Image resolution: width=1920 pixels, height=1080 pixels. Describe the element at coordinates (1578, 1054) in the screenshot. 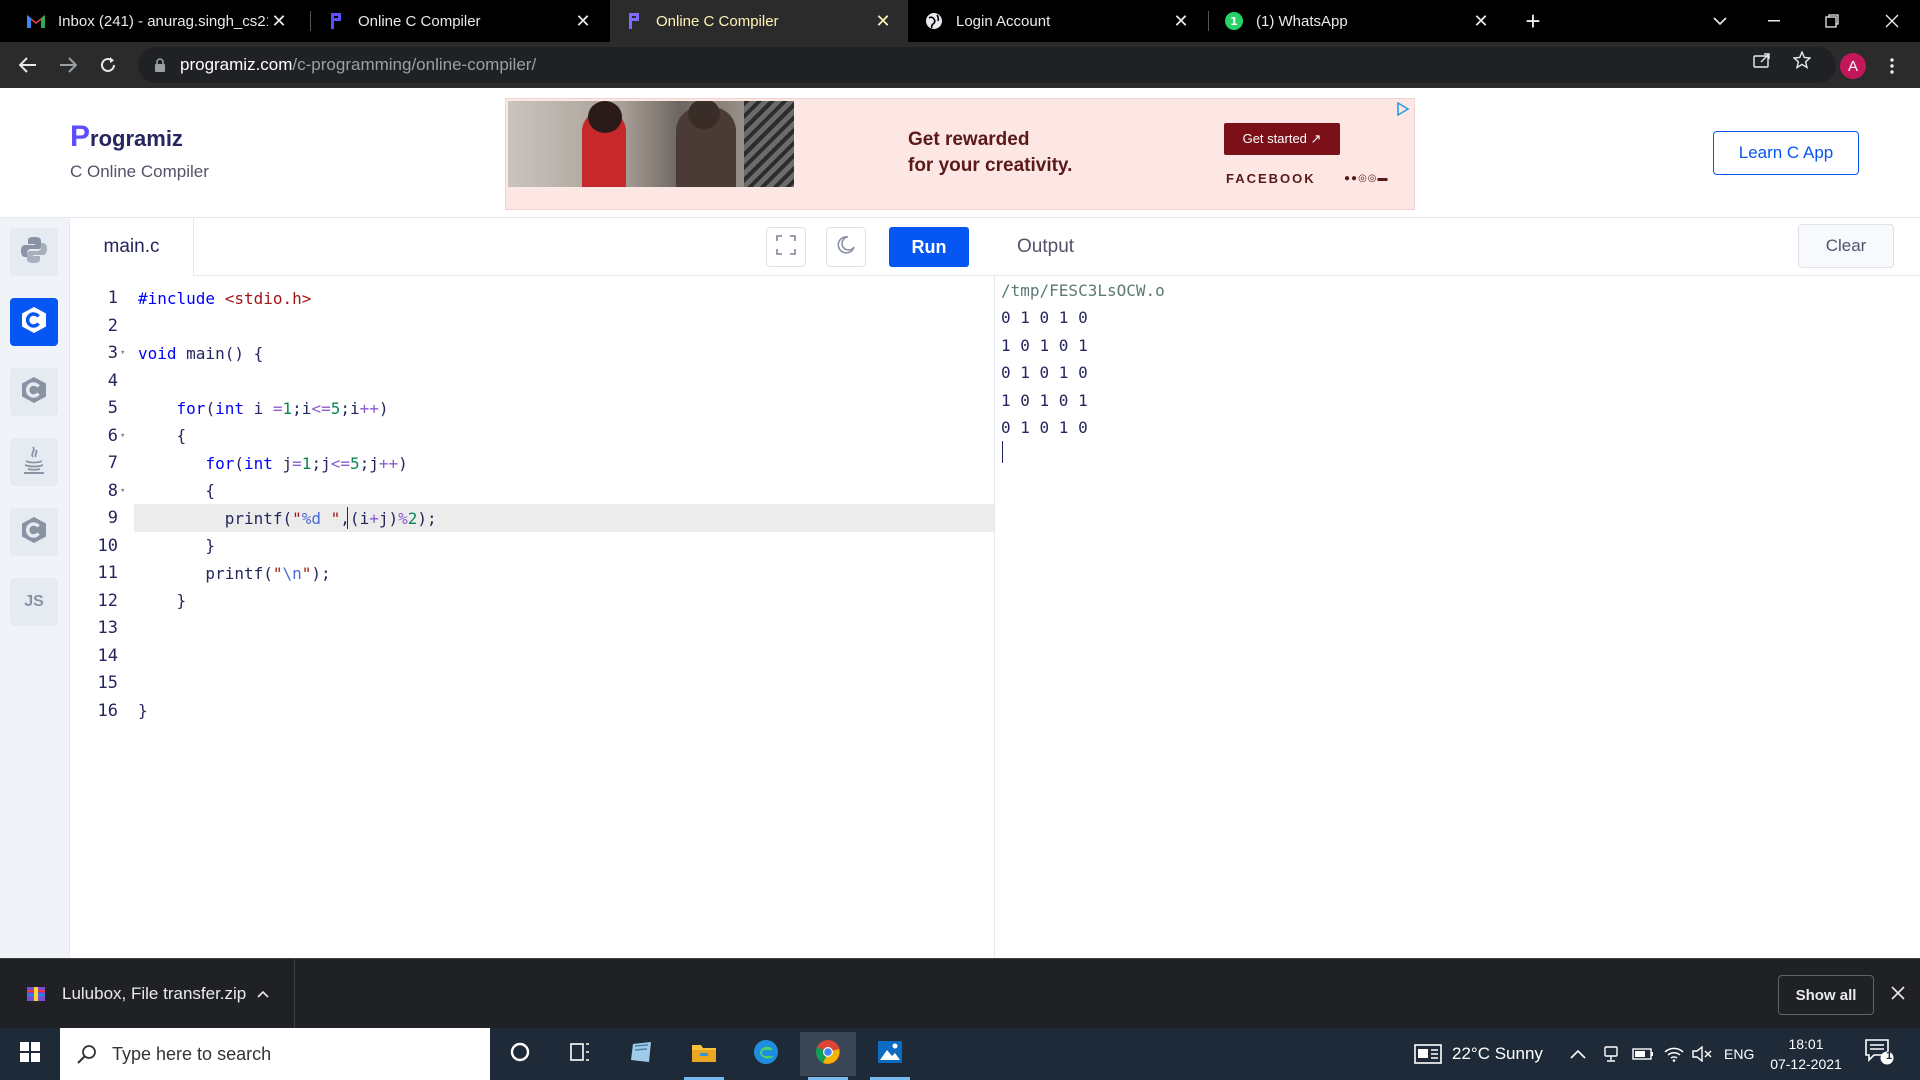

I see `show-hidden-icons` at that location.